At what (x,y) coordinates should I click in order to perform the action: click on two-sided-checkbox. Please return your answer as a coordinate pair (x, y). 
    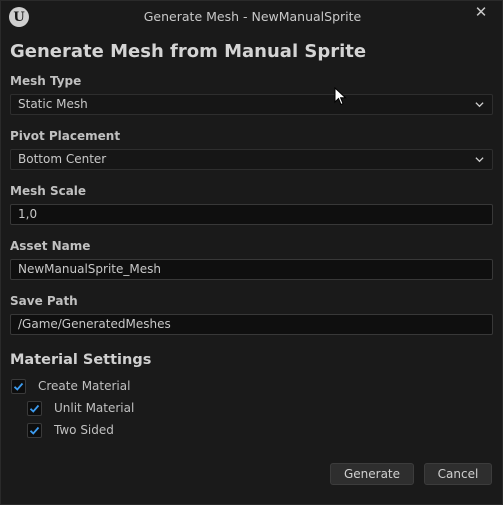
    Looking at the image, I should click on (34, 430).